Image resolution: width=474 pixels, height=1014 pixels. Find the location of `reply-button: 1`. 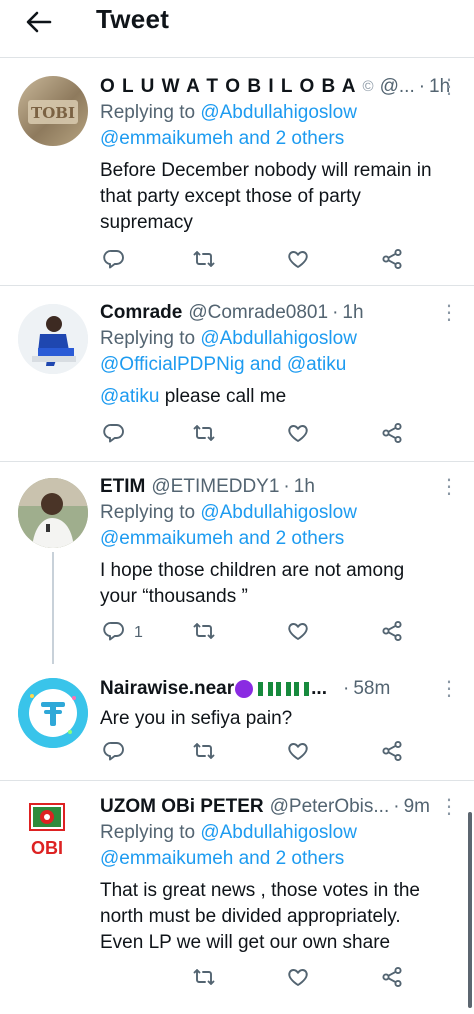

reply-button: 1 is located at coordinates (122, 633).